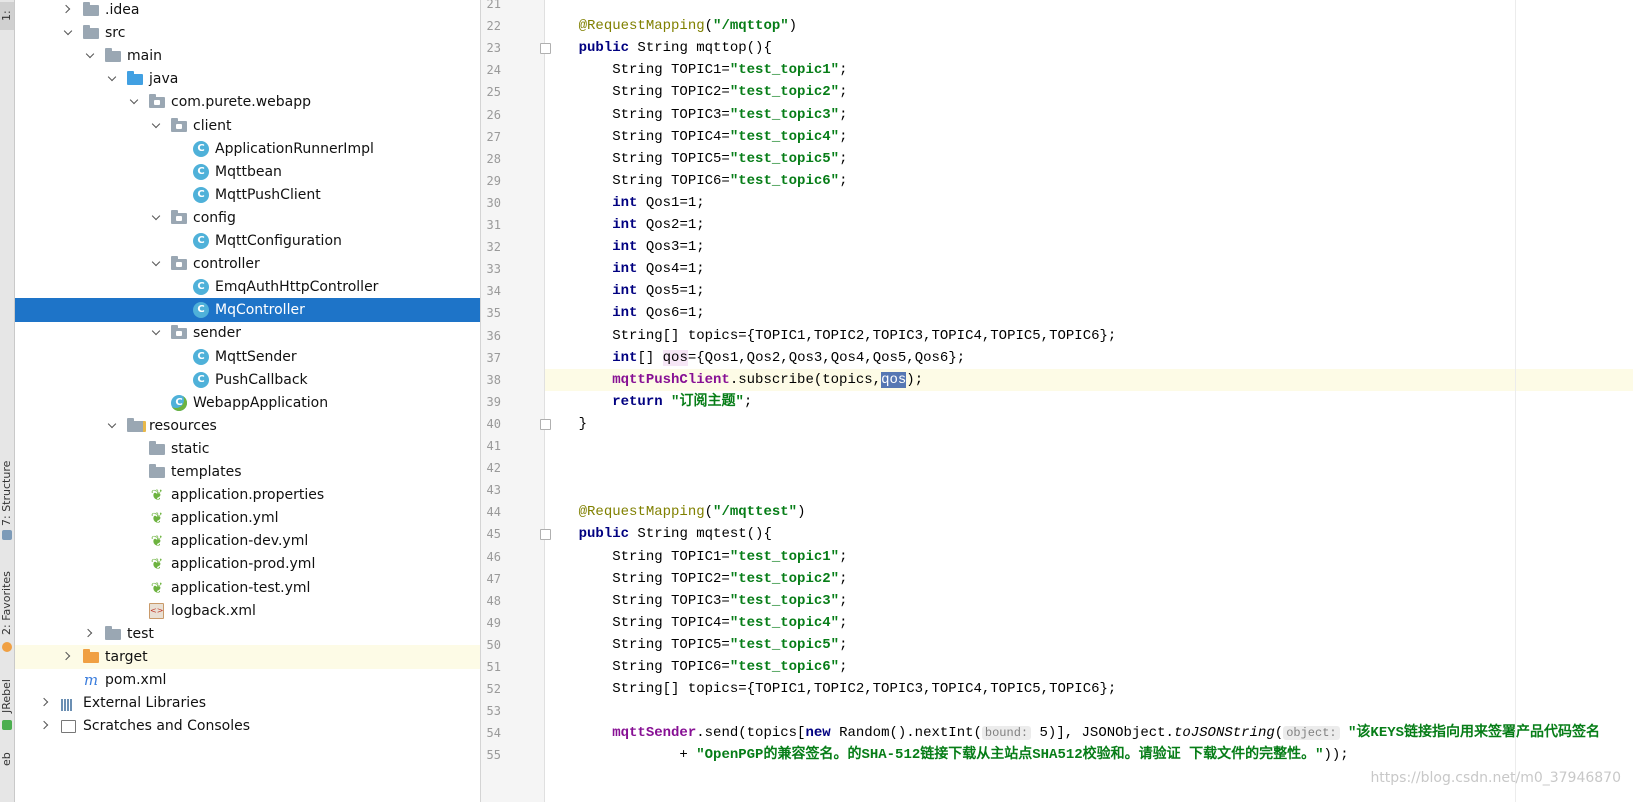  What do you see at coordinates (179, 124) in the screenshot?
I see `package-icon` at bounding box center [179, 124].